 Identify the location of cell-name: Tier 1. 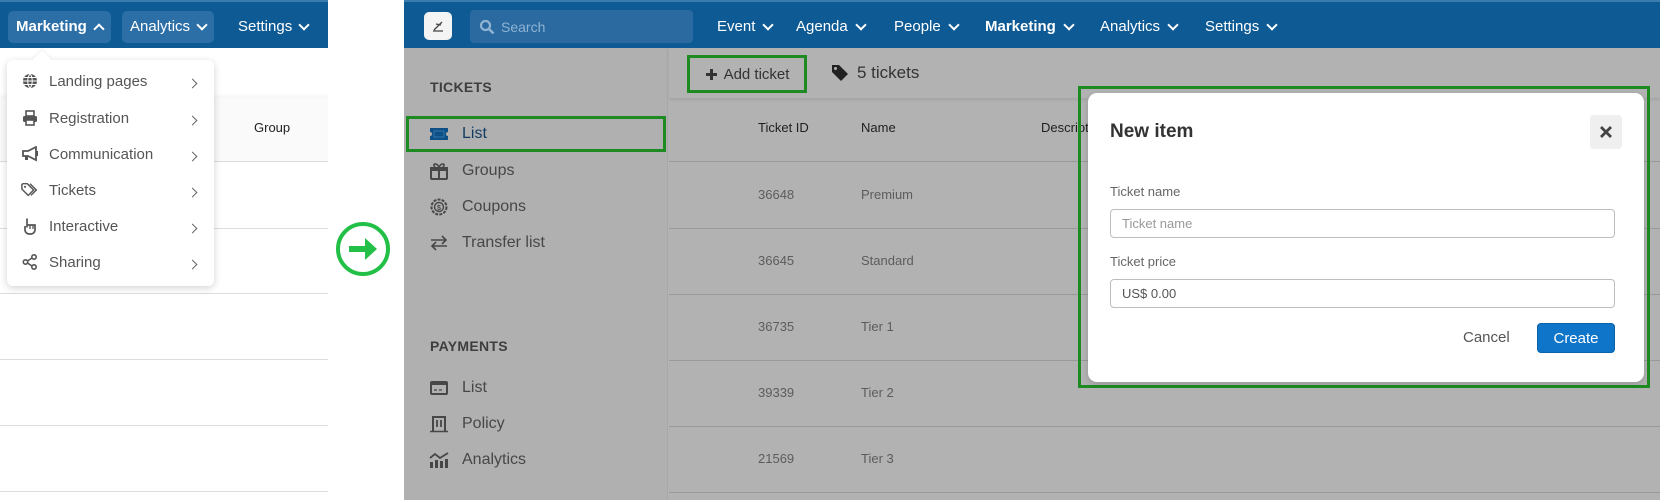
(877, 326).